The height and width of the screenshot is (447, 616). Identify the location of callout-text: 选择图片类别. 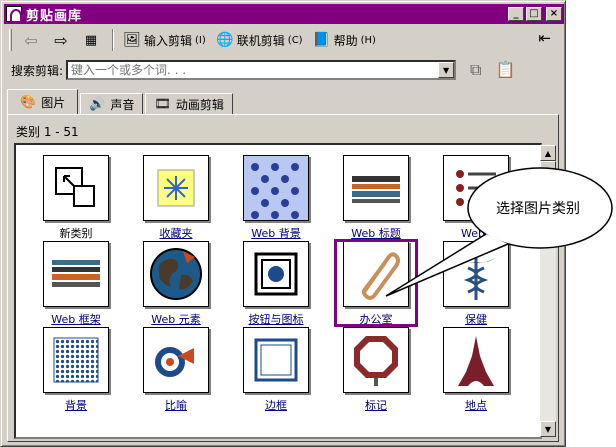
(538, 209).